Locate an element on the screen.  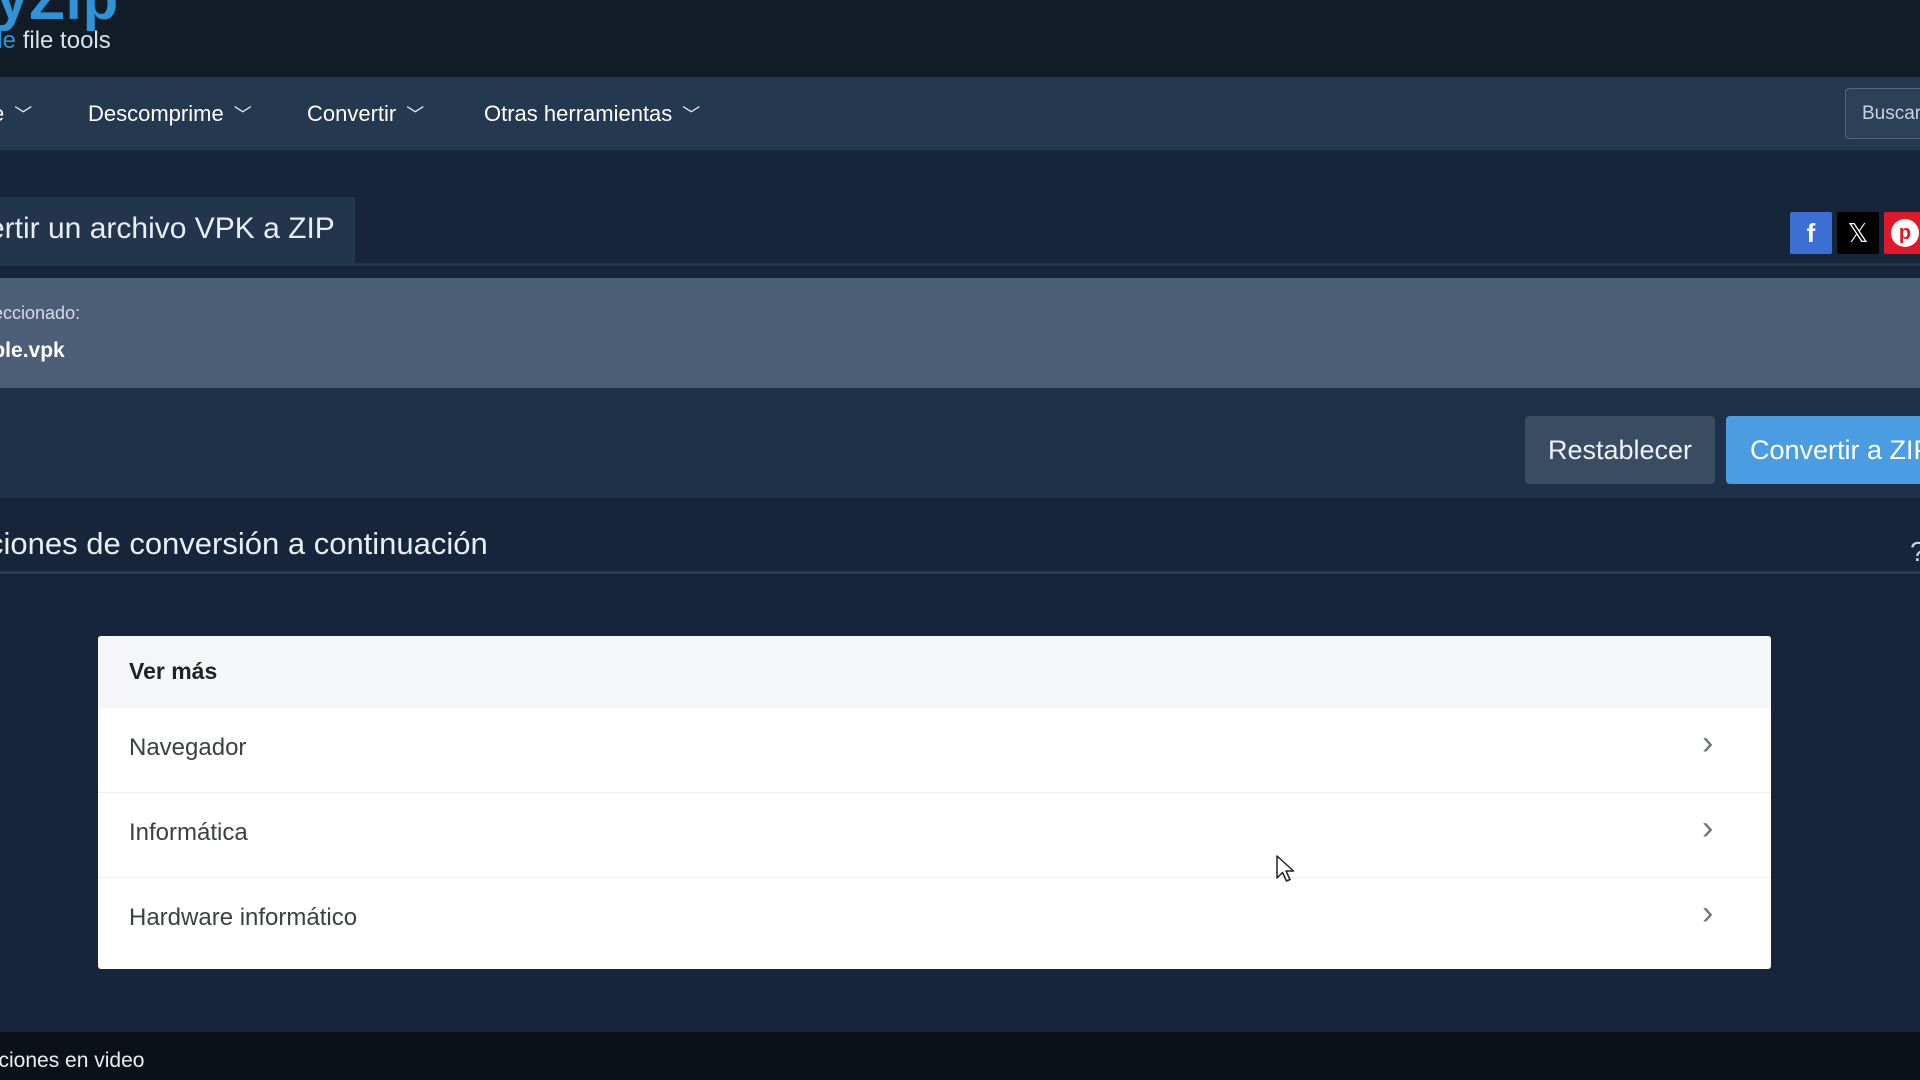
page-title: ertir un archivo VPK a ZIP is located at coordinates (167, 228).